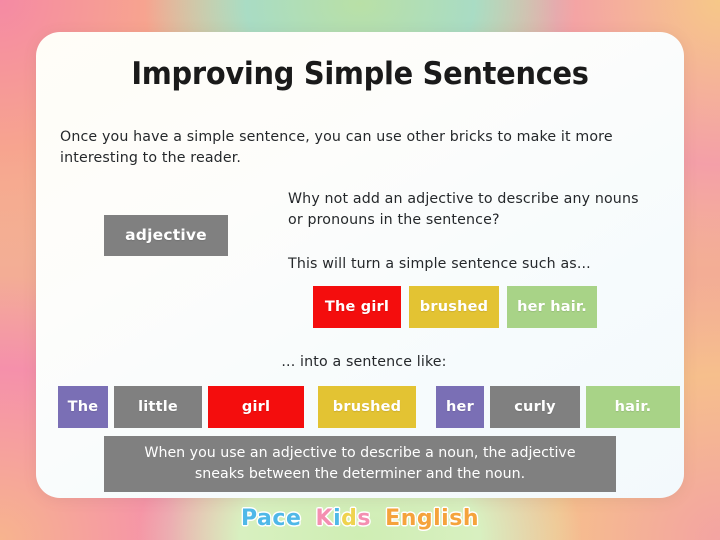  I want to click on logo-letter: E, so click(392, 518).